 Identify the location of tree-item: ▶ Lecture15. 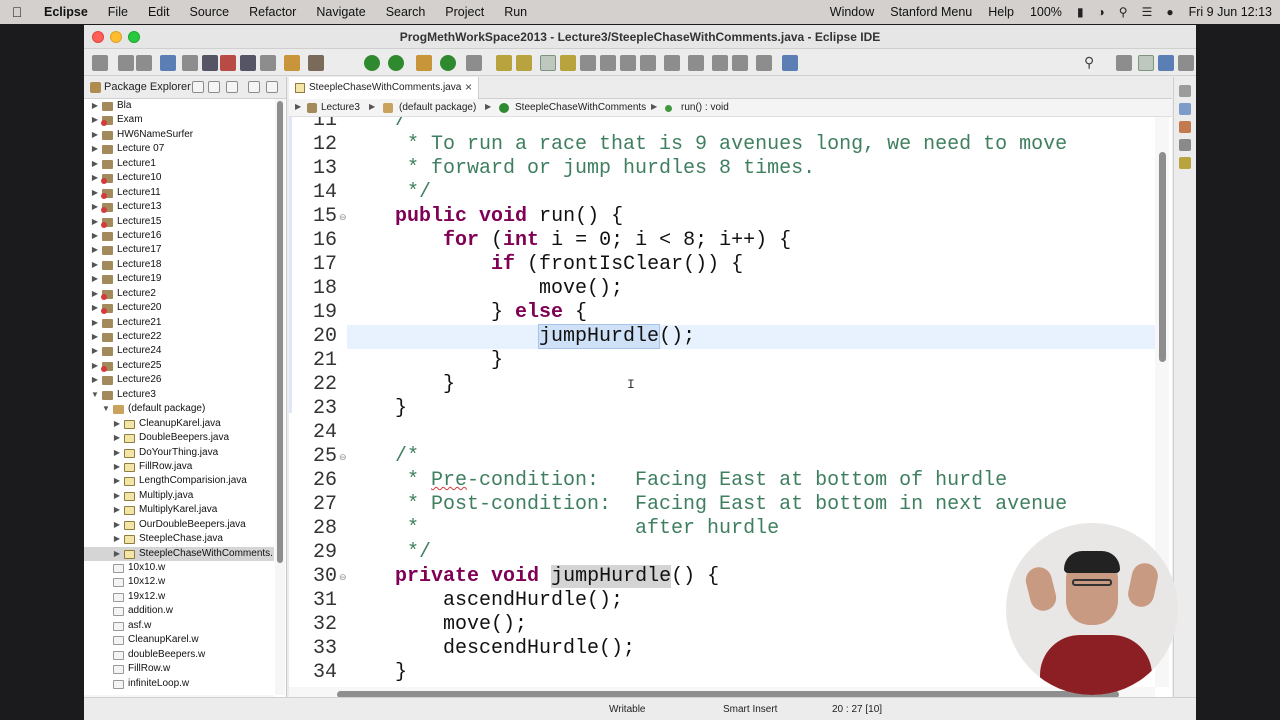
(179, 222).